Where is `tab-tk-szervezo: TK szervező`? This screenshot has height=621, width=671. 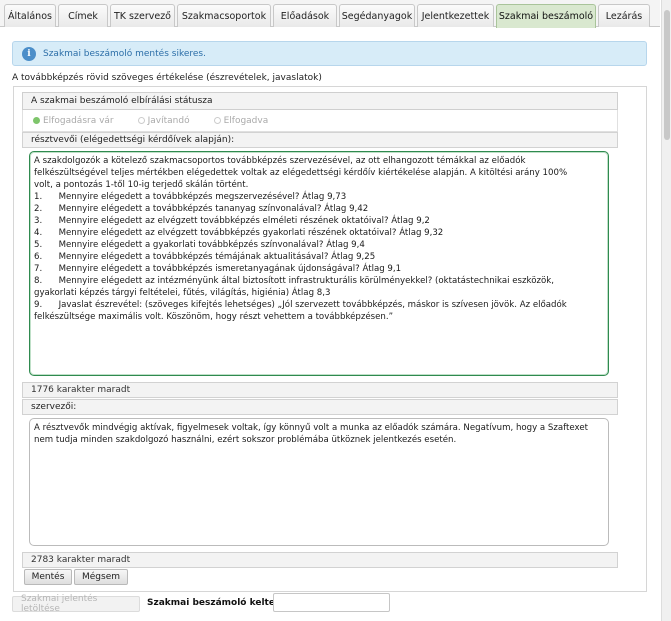
tab-tk-szervezo: TK szervező is located at coordinates (142, 15).